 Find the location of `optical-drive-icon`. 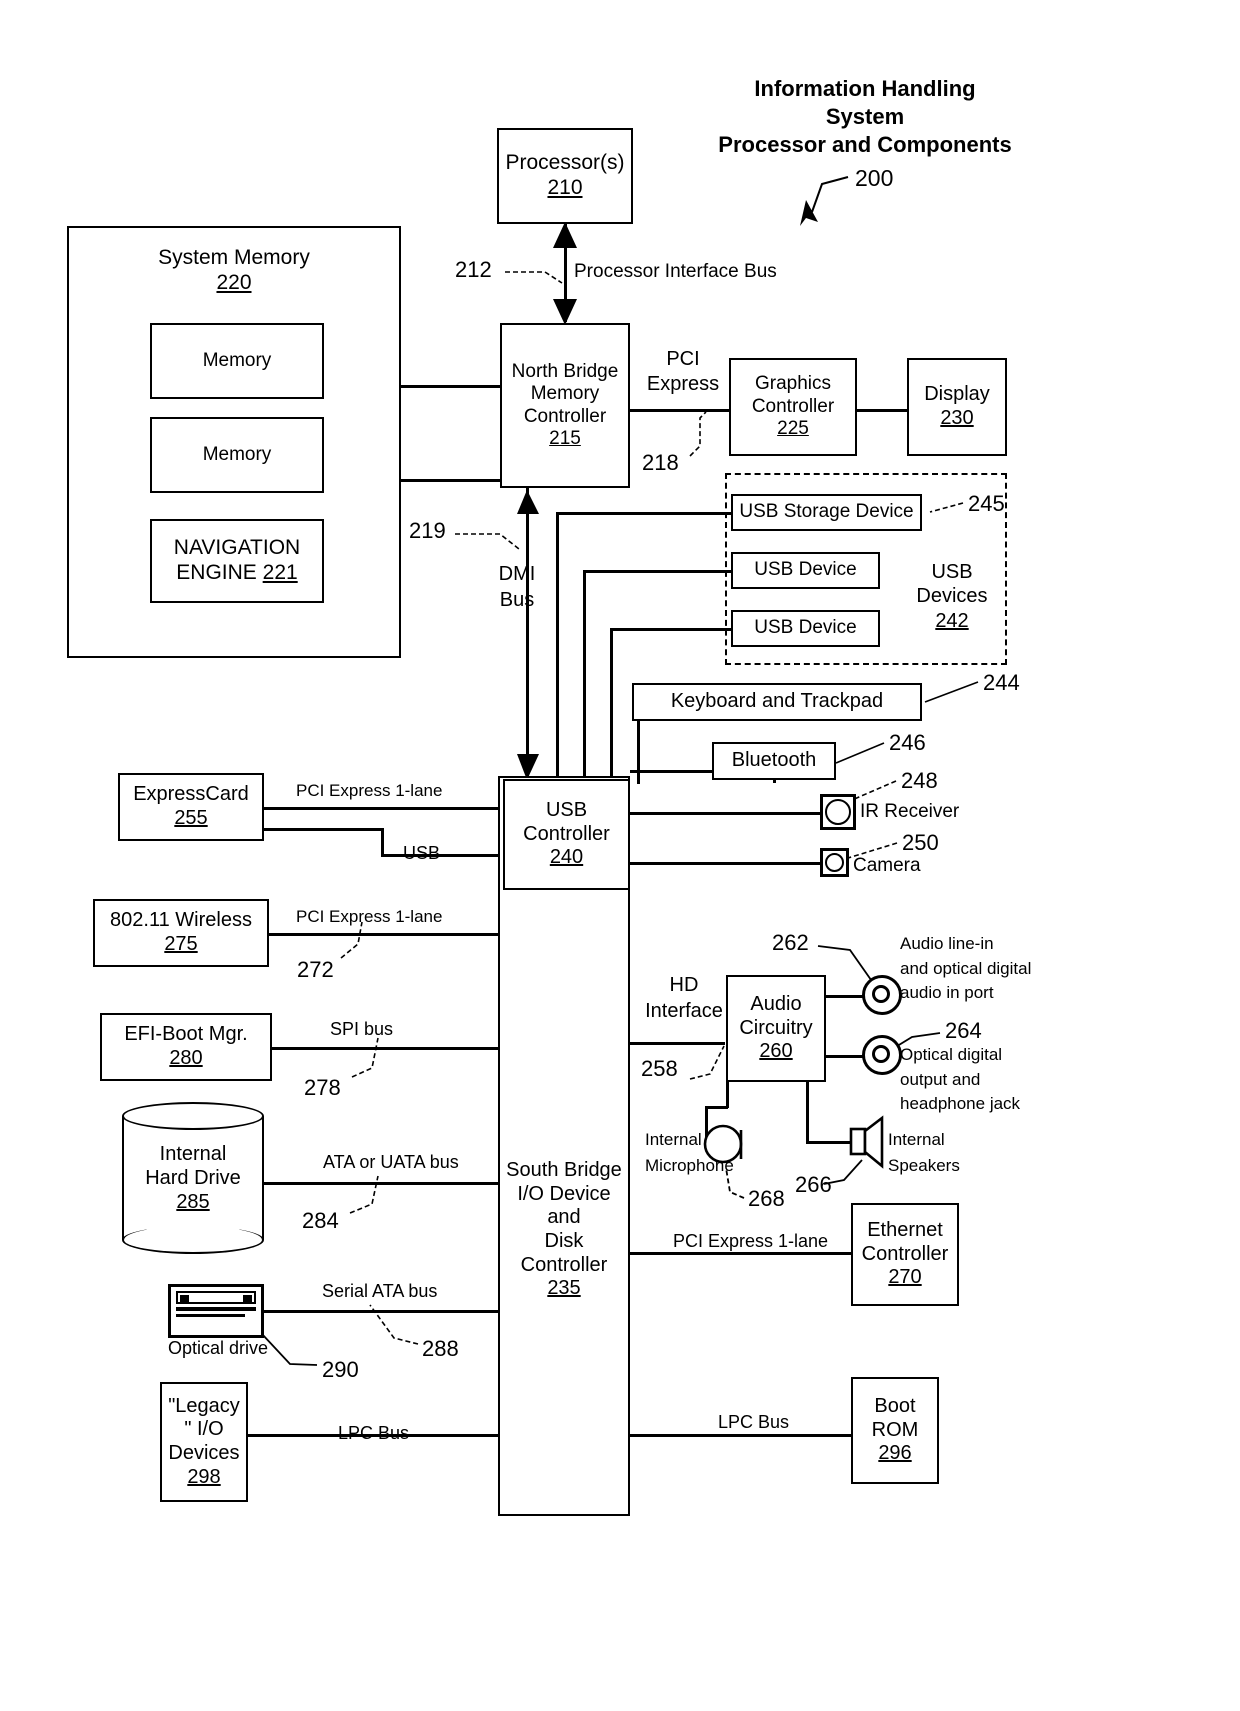

optical-drive-icon is located at coordinates (216, 1311).